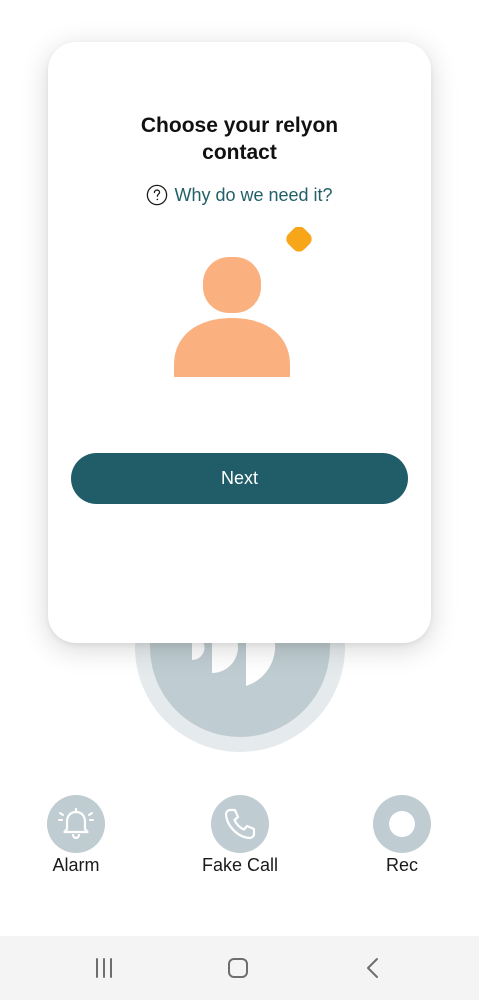 This screenshot has height=1000, width=479. I want to click on why-need-it-link: Why do we need it?, so click(253, 195).